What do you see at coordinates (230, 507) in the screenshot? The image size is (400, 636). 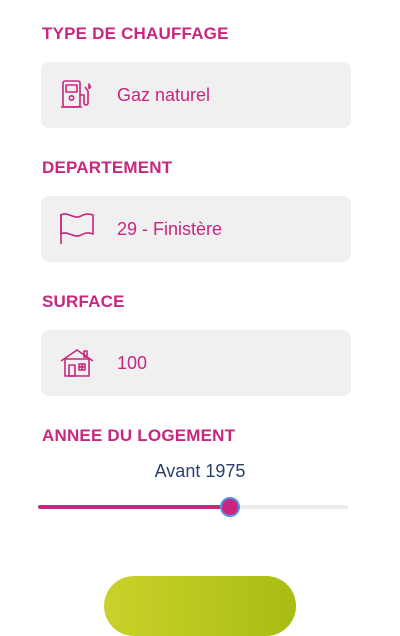 I see `year-slider-thumb` at bounding box center [230, 507].